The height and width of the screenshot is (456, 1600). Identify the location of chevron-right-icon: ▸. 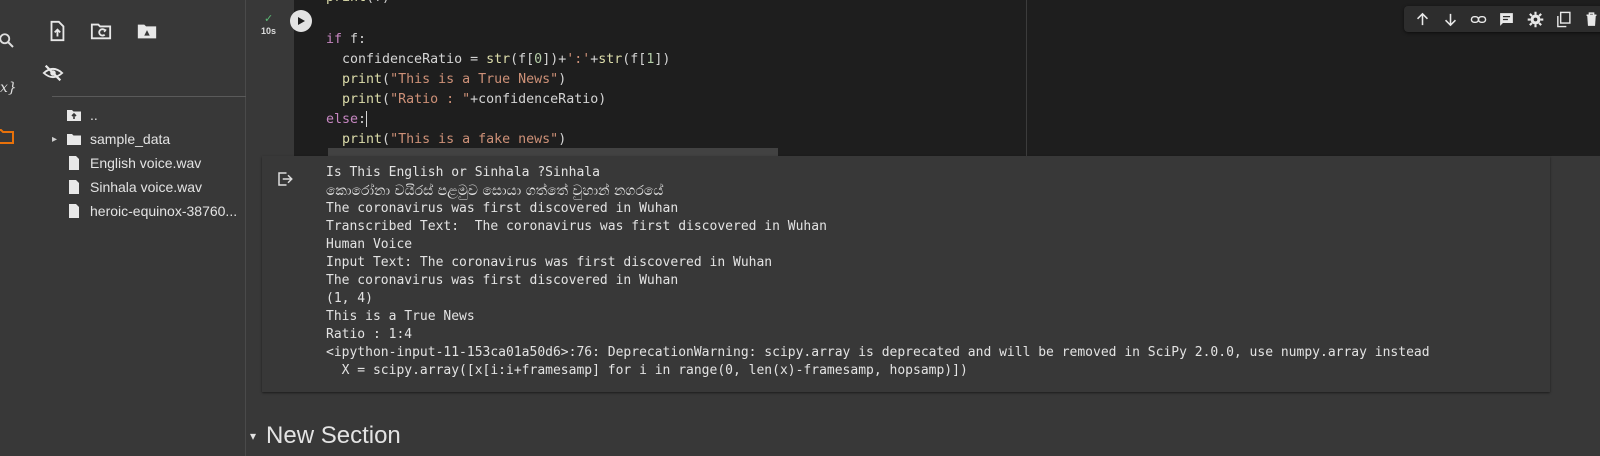
(59, 139).